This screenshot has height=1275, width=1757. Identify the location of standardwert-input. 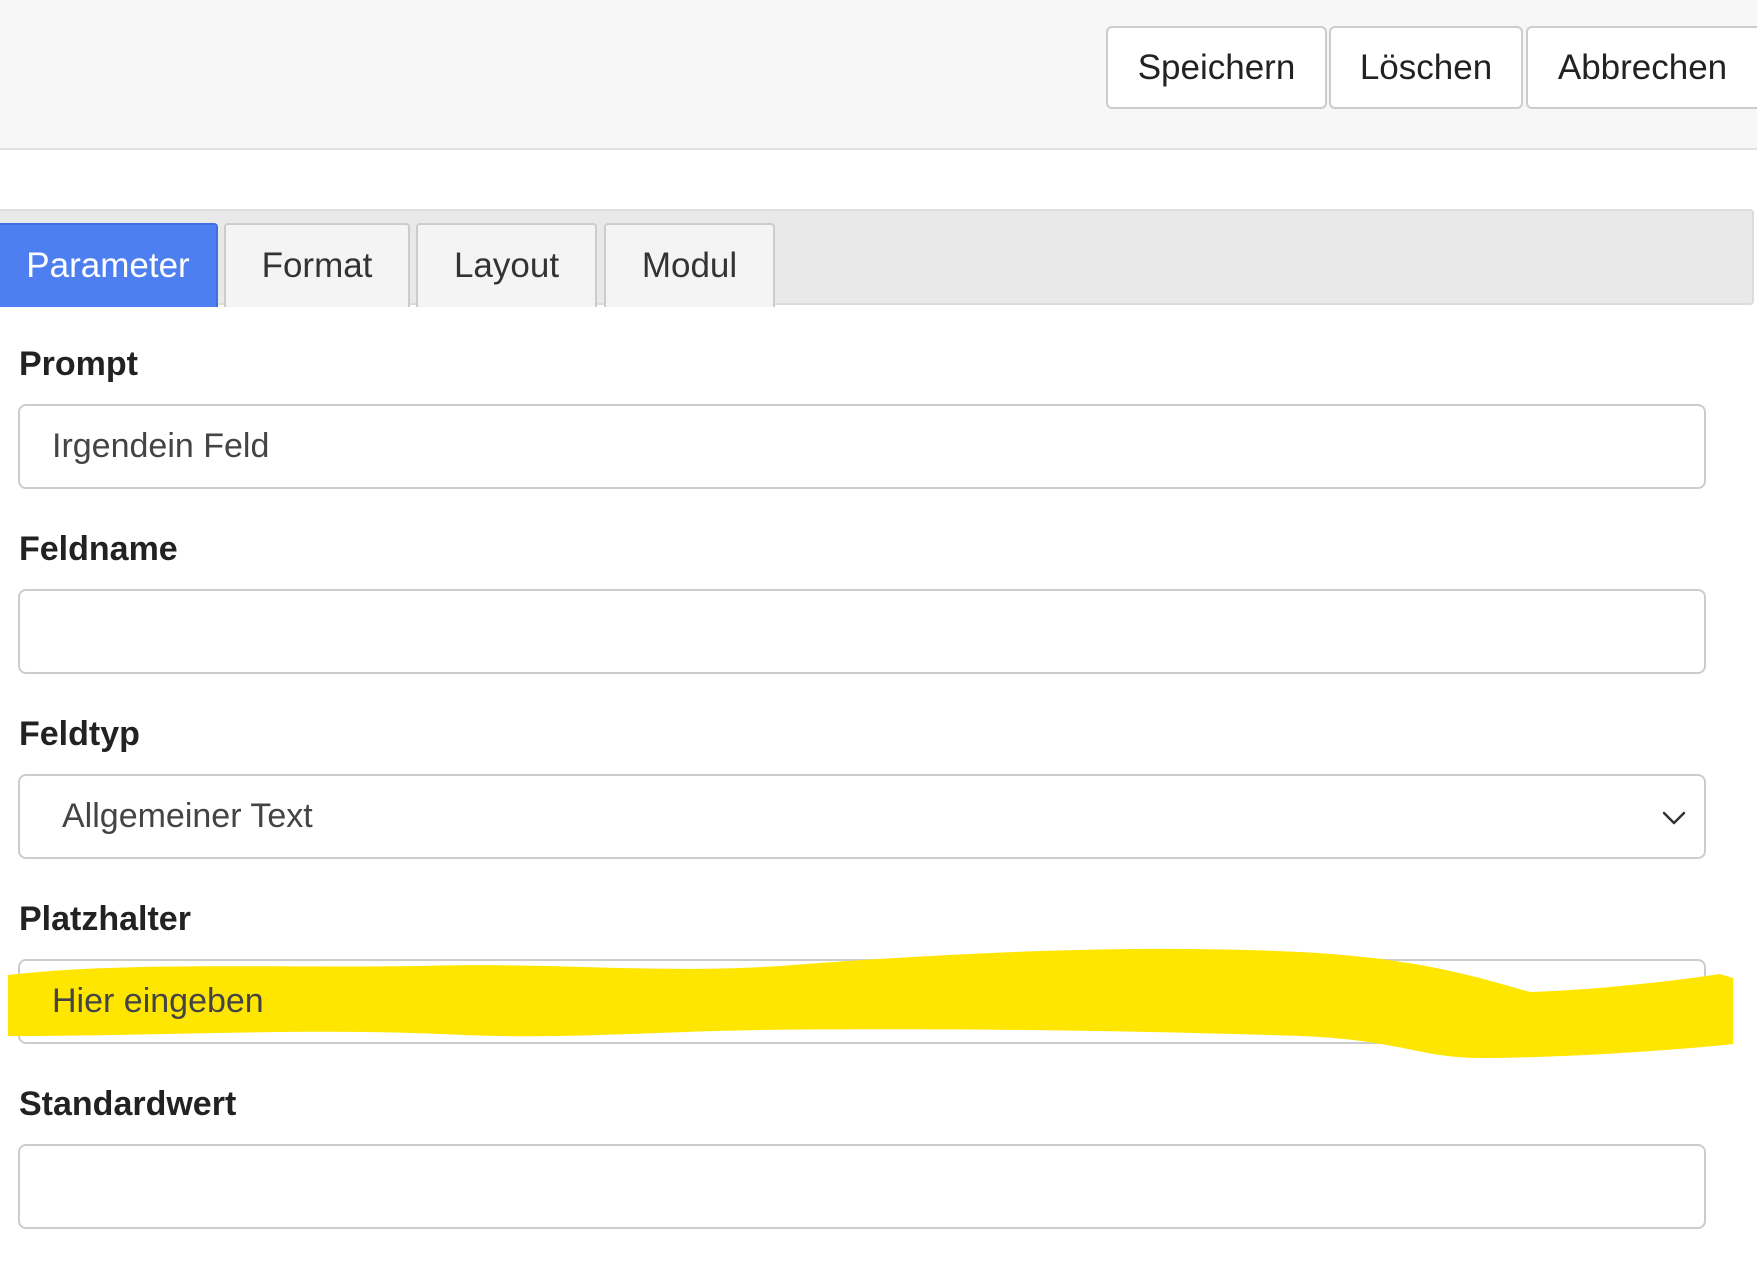
(862, 1186).